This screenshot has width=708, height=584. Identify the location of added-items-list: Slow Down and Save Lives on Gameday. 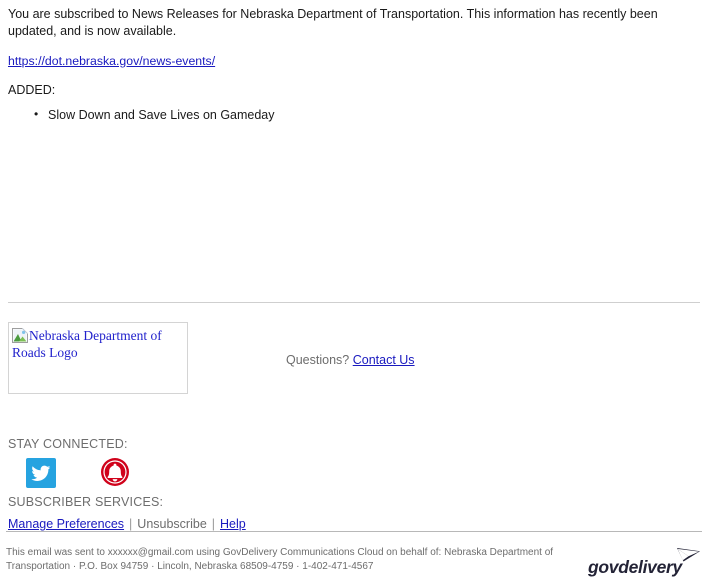
(350, 114).